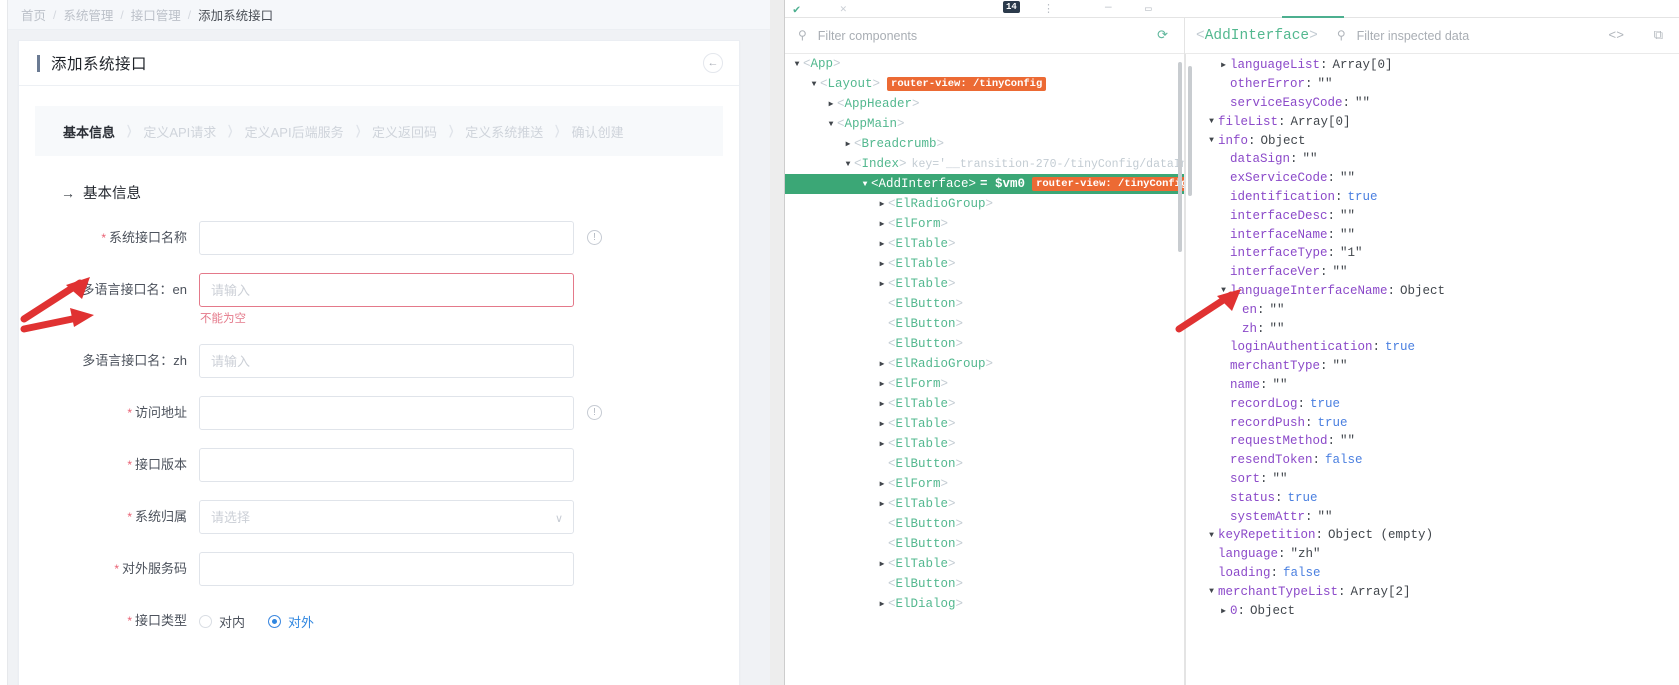  Describe the element at coordinates (1432, 497) in the screenshot. I see `inspector-row: status: true` at that location.